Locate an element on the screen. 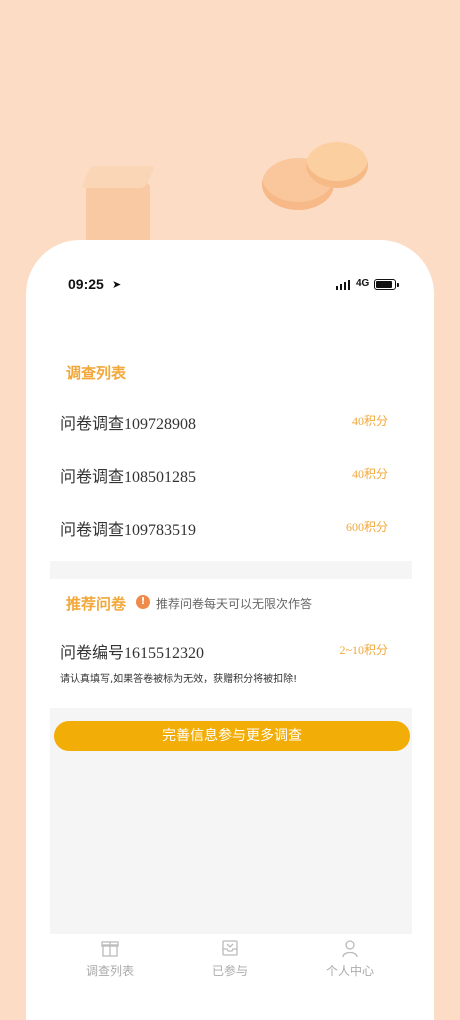  notice-text: 请认真填写,如果答卷被标为无效，获赠积分将被扣除! is located at coordinates (179, 679).